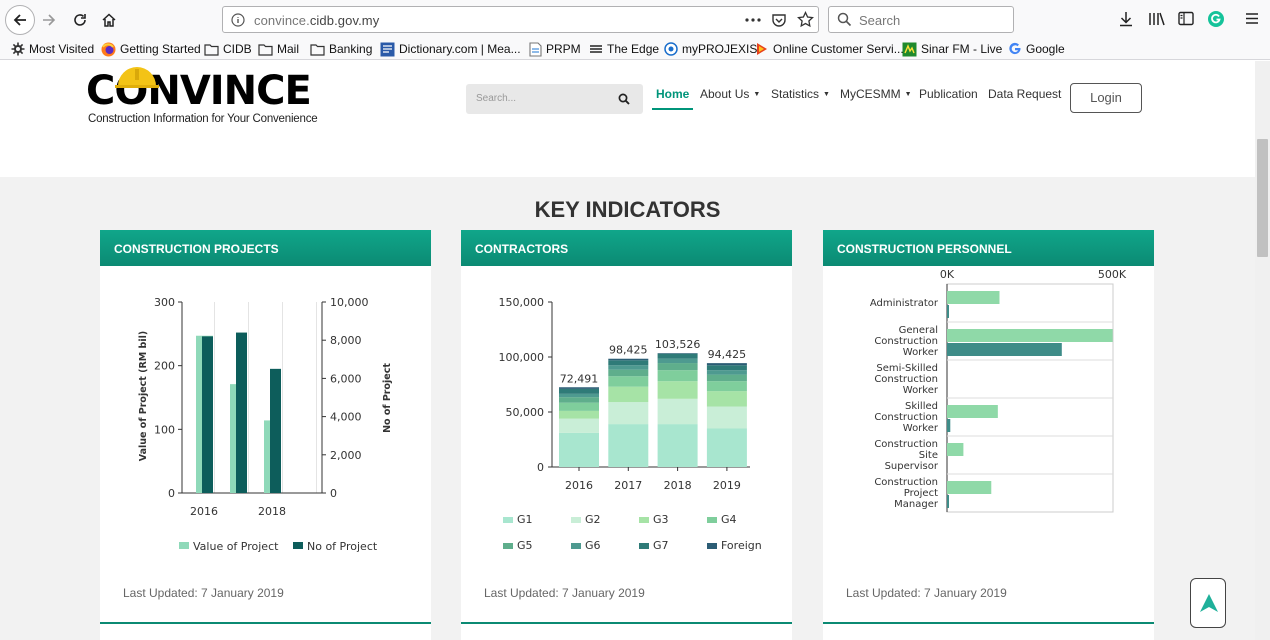 The width and height of the screenshot is (1270, 640). I want to click on back-to-top-button, so click(1208, 603).